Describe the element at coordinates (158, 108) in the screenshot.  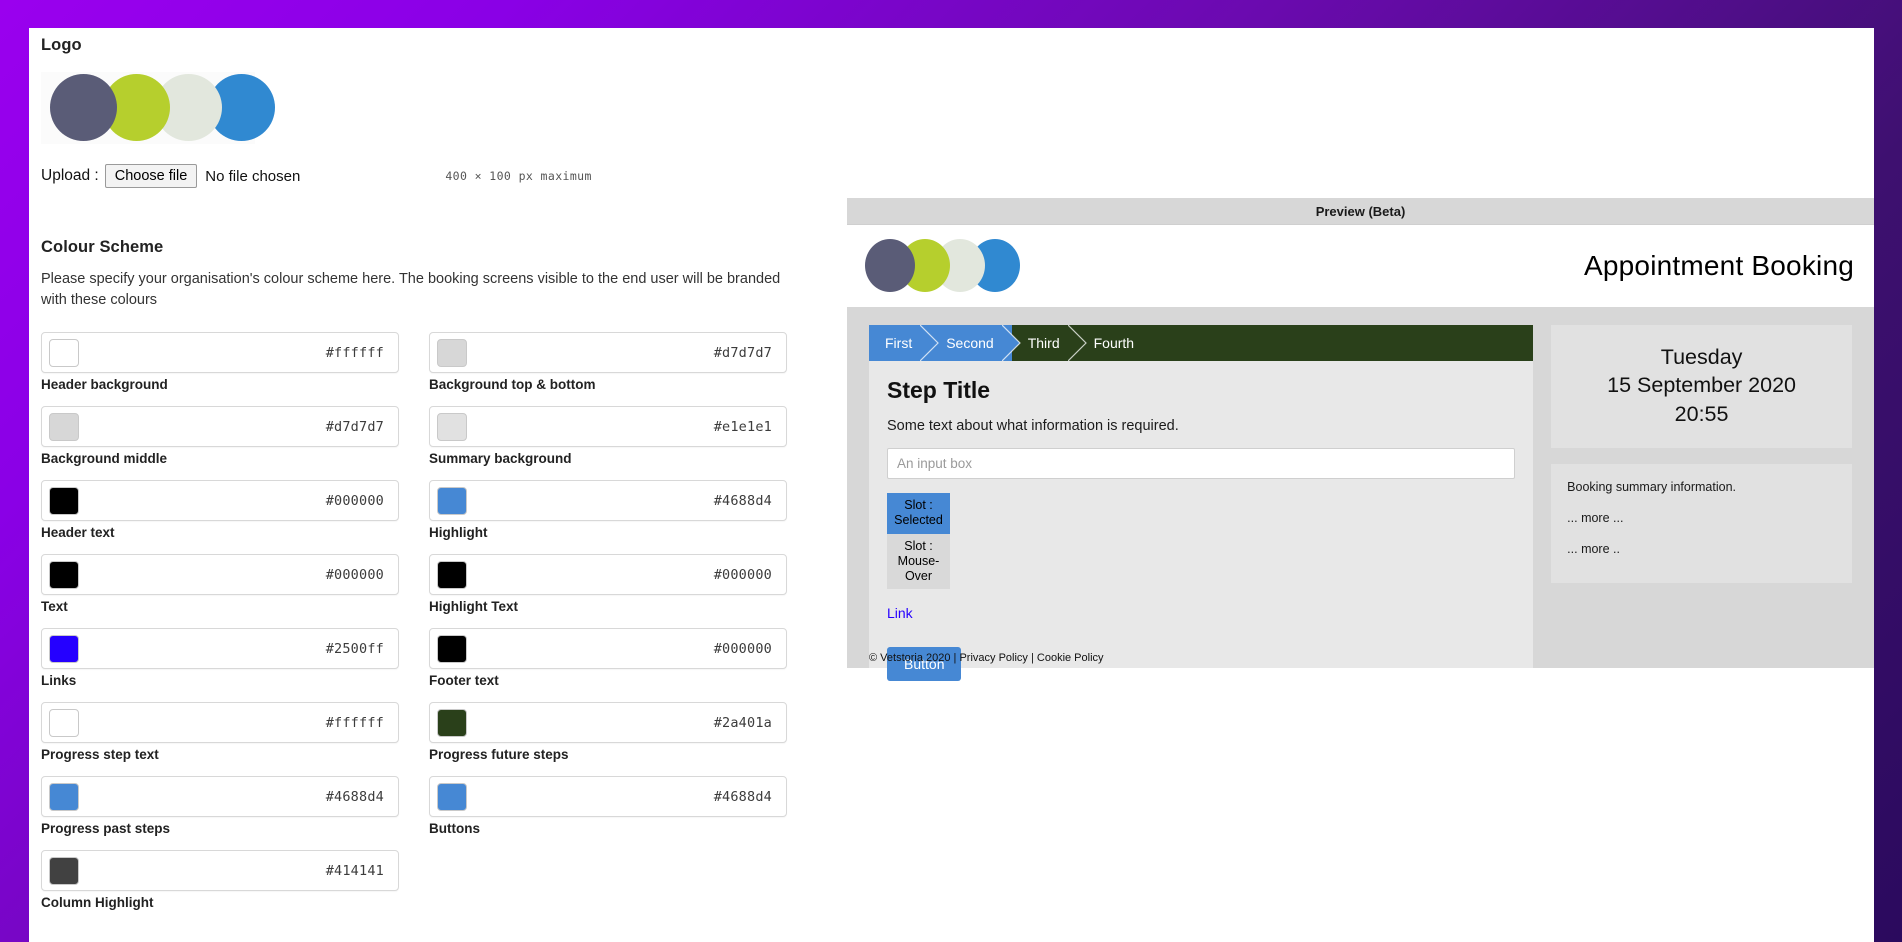
I see `logo-preview-image` at that location.